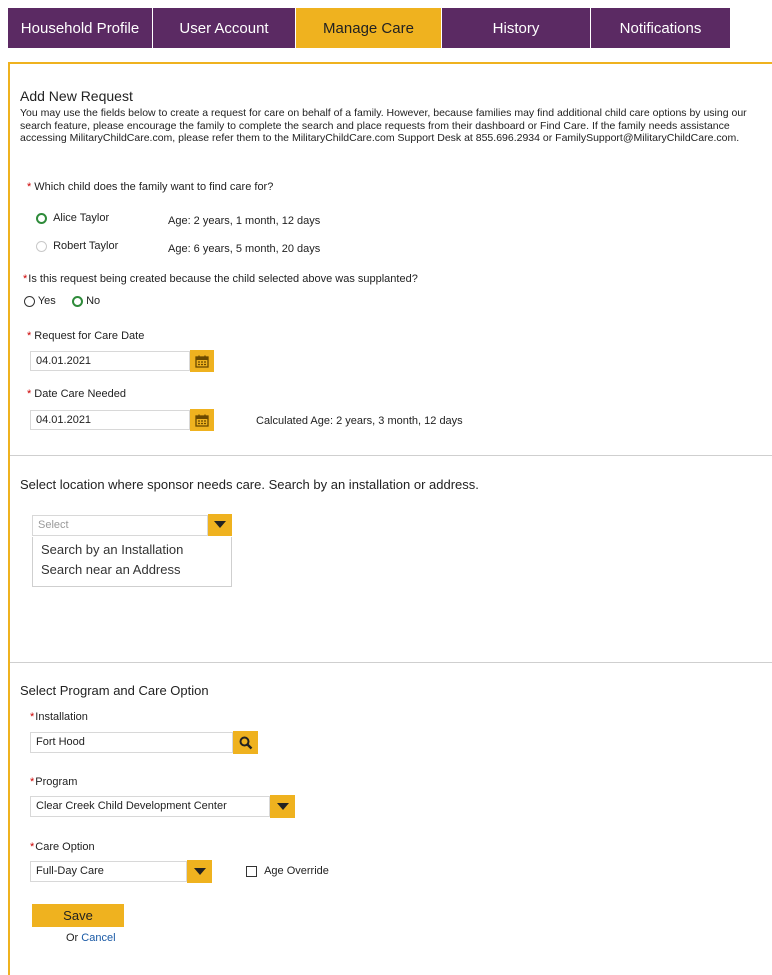 The height and width of the screenshot is (975, 772). Describe the element at coordinates (132, 570) in the screenshot. I see `dropdown-option-address: Search near an Address` at that location.